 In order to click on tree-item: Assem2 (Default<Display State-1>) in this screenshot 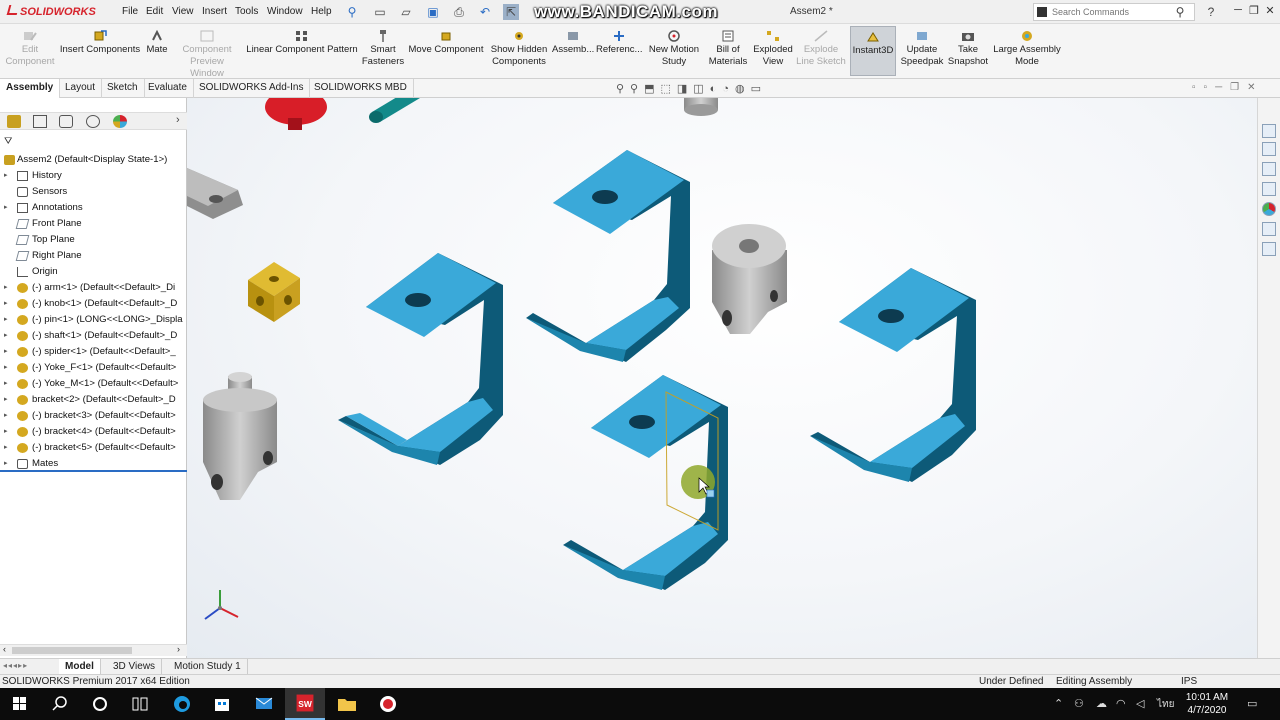, I will do `click(93, 160)`.